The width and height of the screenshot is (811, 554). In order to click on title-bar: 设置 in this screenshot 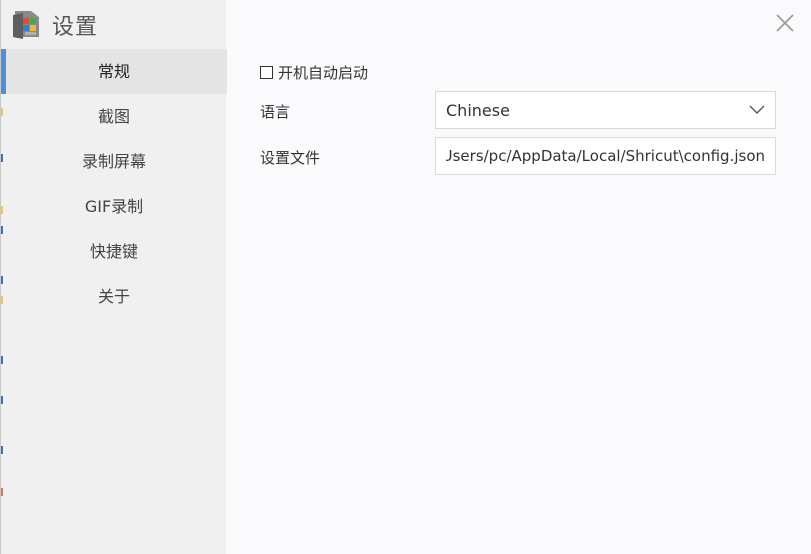, I will do `click(54, 25)`.